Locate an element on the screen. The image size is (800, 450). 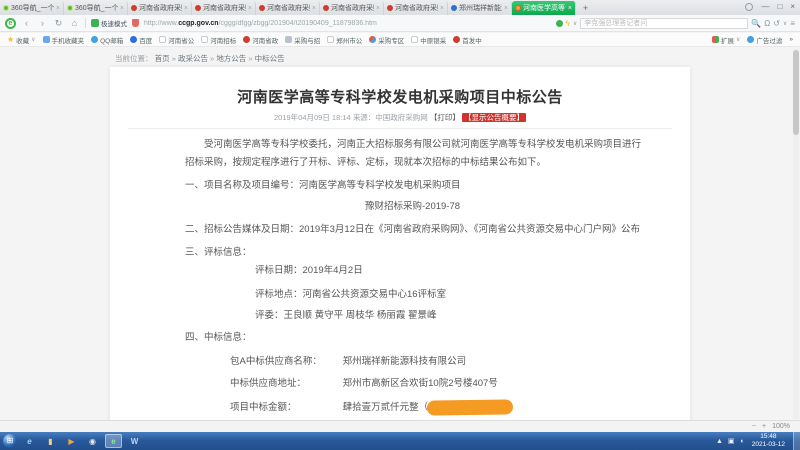
site-safety-icon is located at coordinates (135, 23).